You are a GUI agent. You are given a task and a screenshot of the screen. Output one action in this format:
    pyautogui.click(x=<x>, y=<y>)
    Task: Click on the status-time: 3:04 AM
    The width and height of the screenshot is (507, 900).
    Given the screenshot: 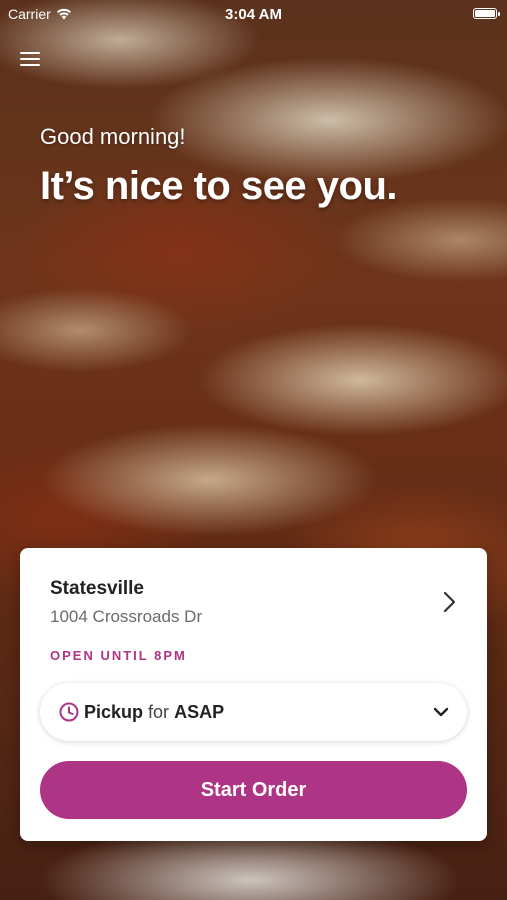 What is the action you would take?
    pyautogui.click(x=253, y=14)
    